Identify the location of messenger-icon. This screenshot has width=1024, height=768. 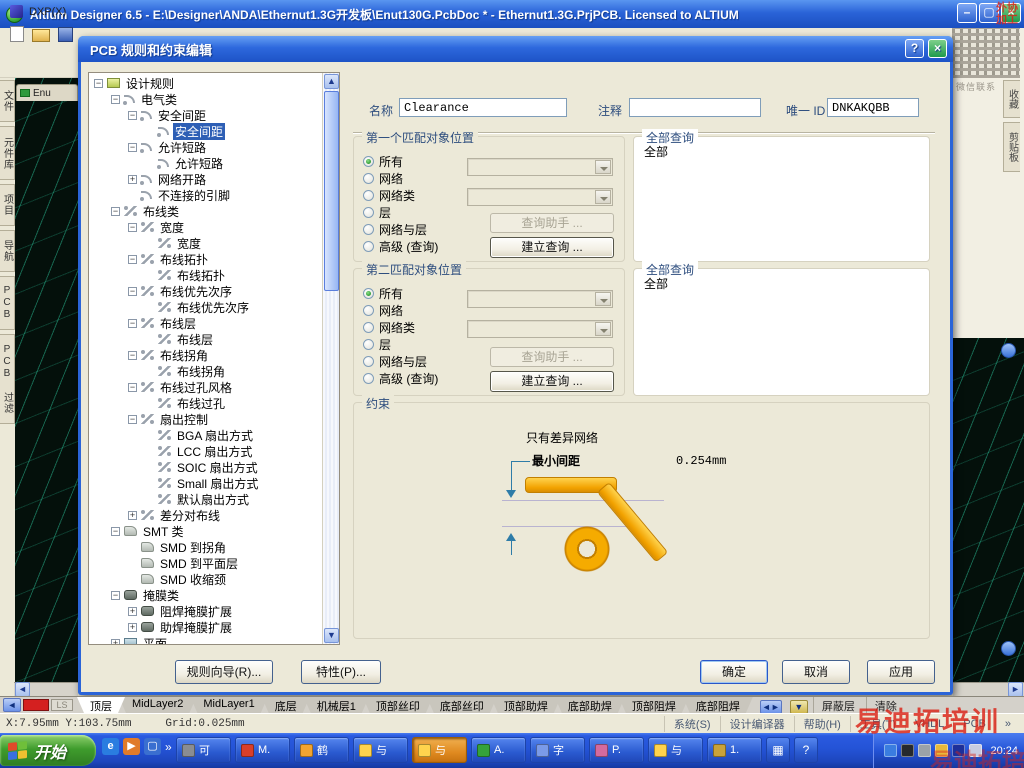
(891, 750).